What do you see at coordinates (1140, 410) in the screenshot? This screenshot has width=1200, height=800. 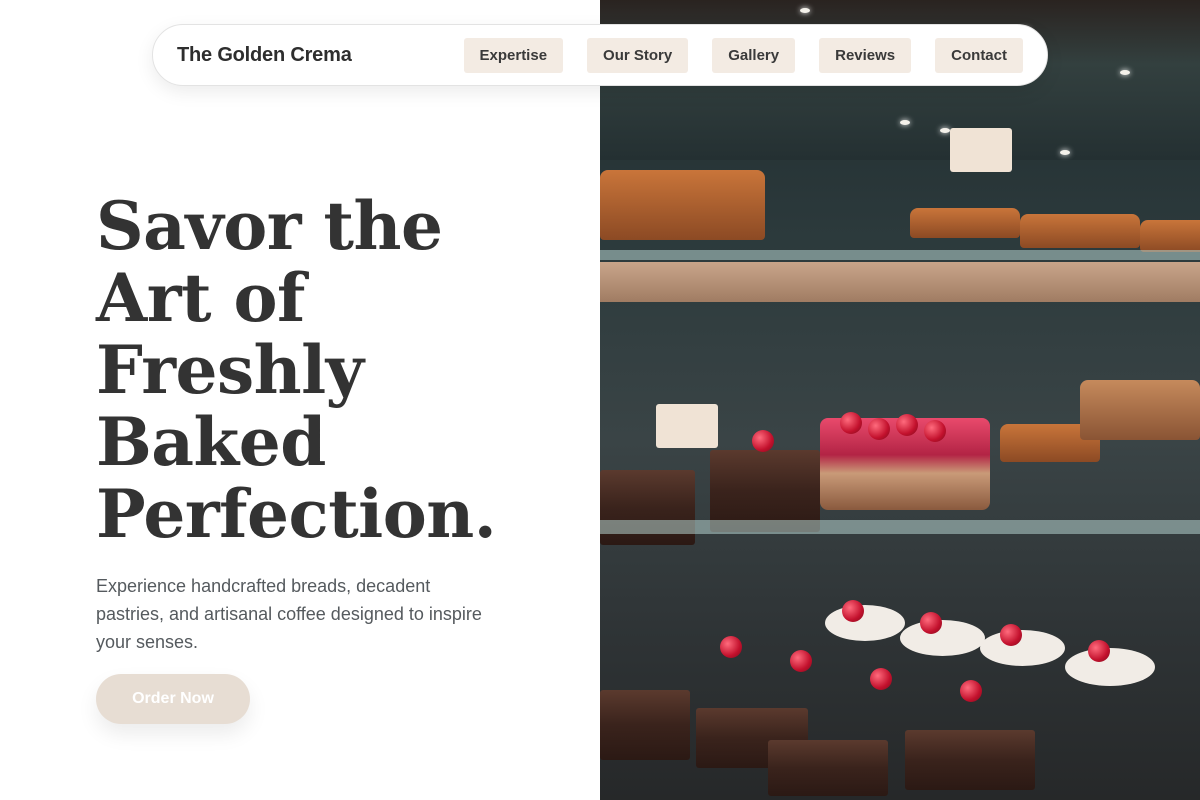 I see `tart` at bounding box center [1140, 410].